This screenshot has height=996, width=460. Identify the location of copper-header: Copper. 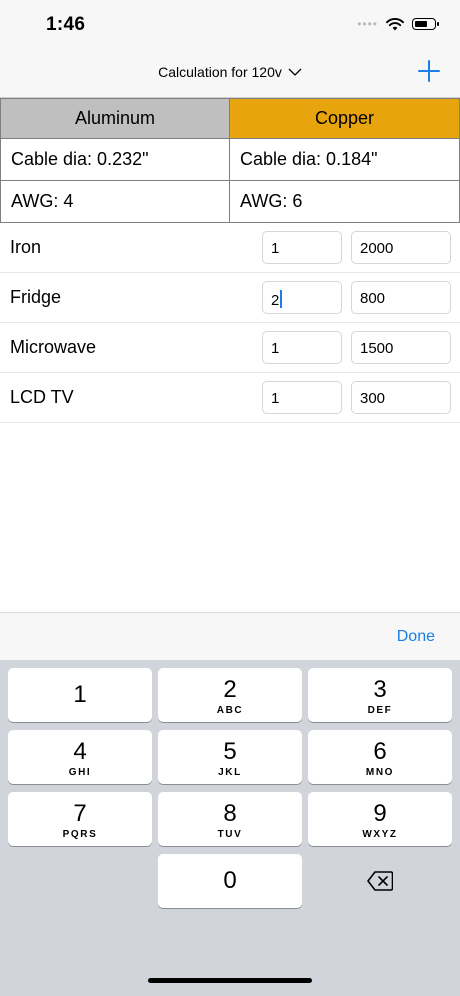
(345, 118).